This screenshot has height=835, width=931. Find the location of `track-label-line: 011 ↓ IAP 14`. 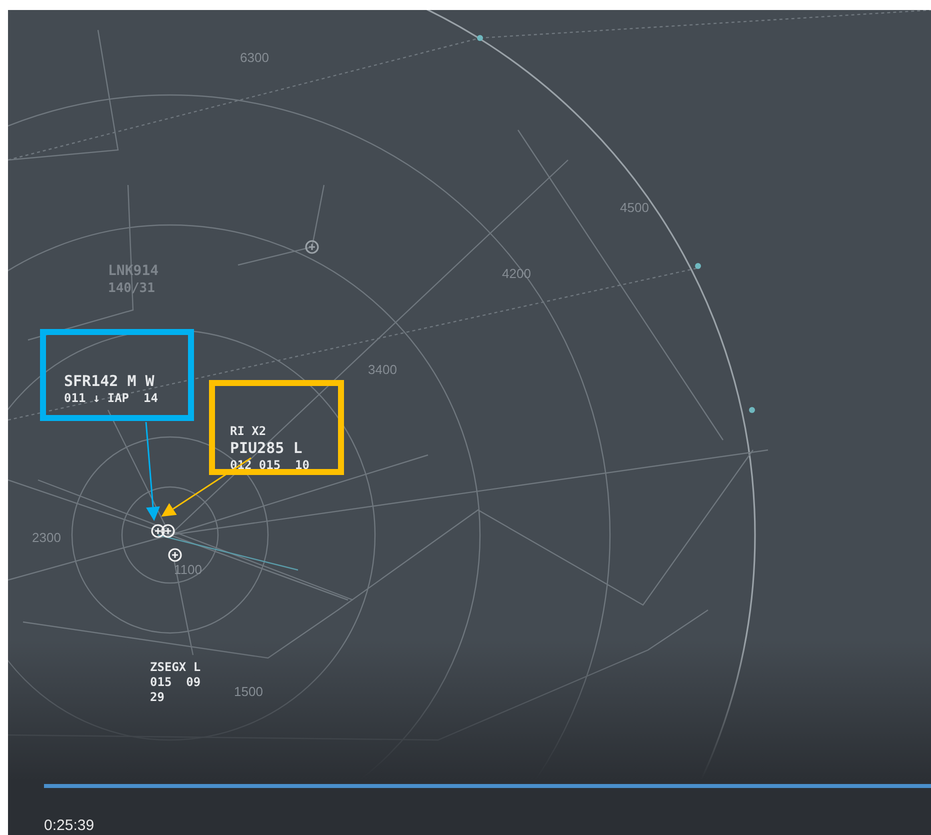

track-label-line: 011 ↓ IAP 14 is located at coordinates (111, 398).